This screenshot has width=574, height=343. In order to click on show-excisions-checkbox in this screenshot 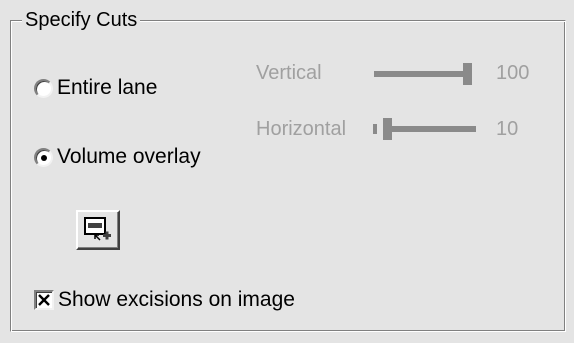, I will do `click(44, 300)`.